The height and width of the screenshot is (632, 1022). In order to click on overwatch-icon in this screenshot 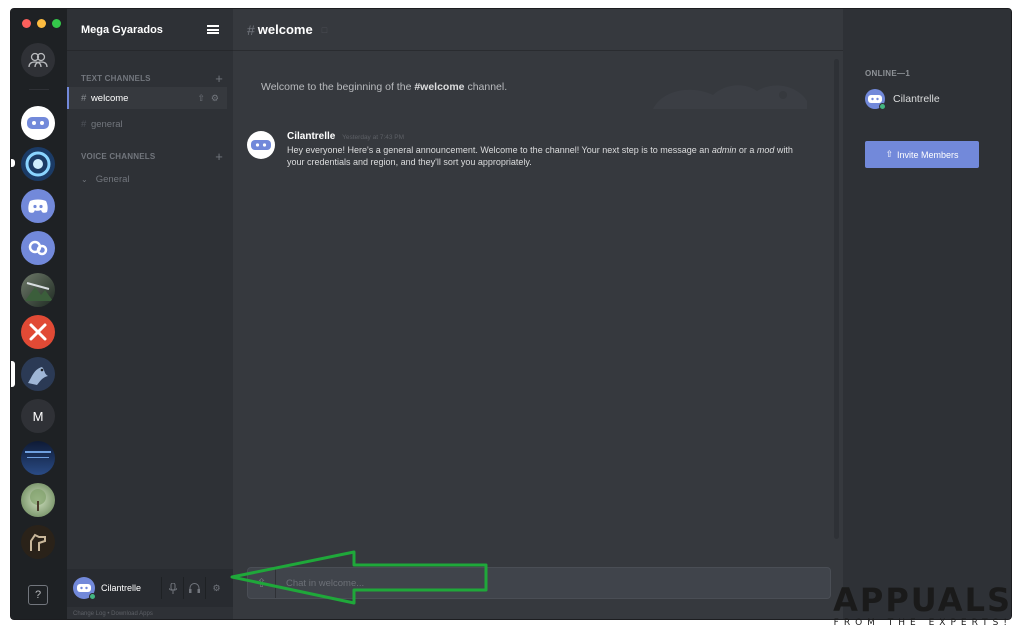, I will do `click(38, 164)`.